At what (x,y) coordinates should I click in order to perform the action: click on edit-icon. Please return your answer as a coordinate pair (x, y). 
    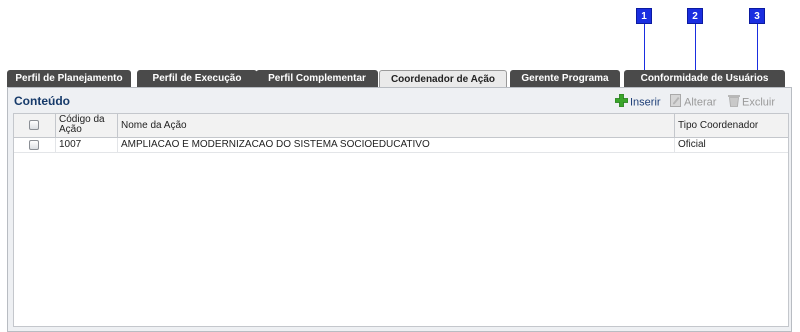
    Looking at the image, I should click on (676, 102).